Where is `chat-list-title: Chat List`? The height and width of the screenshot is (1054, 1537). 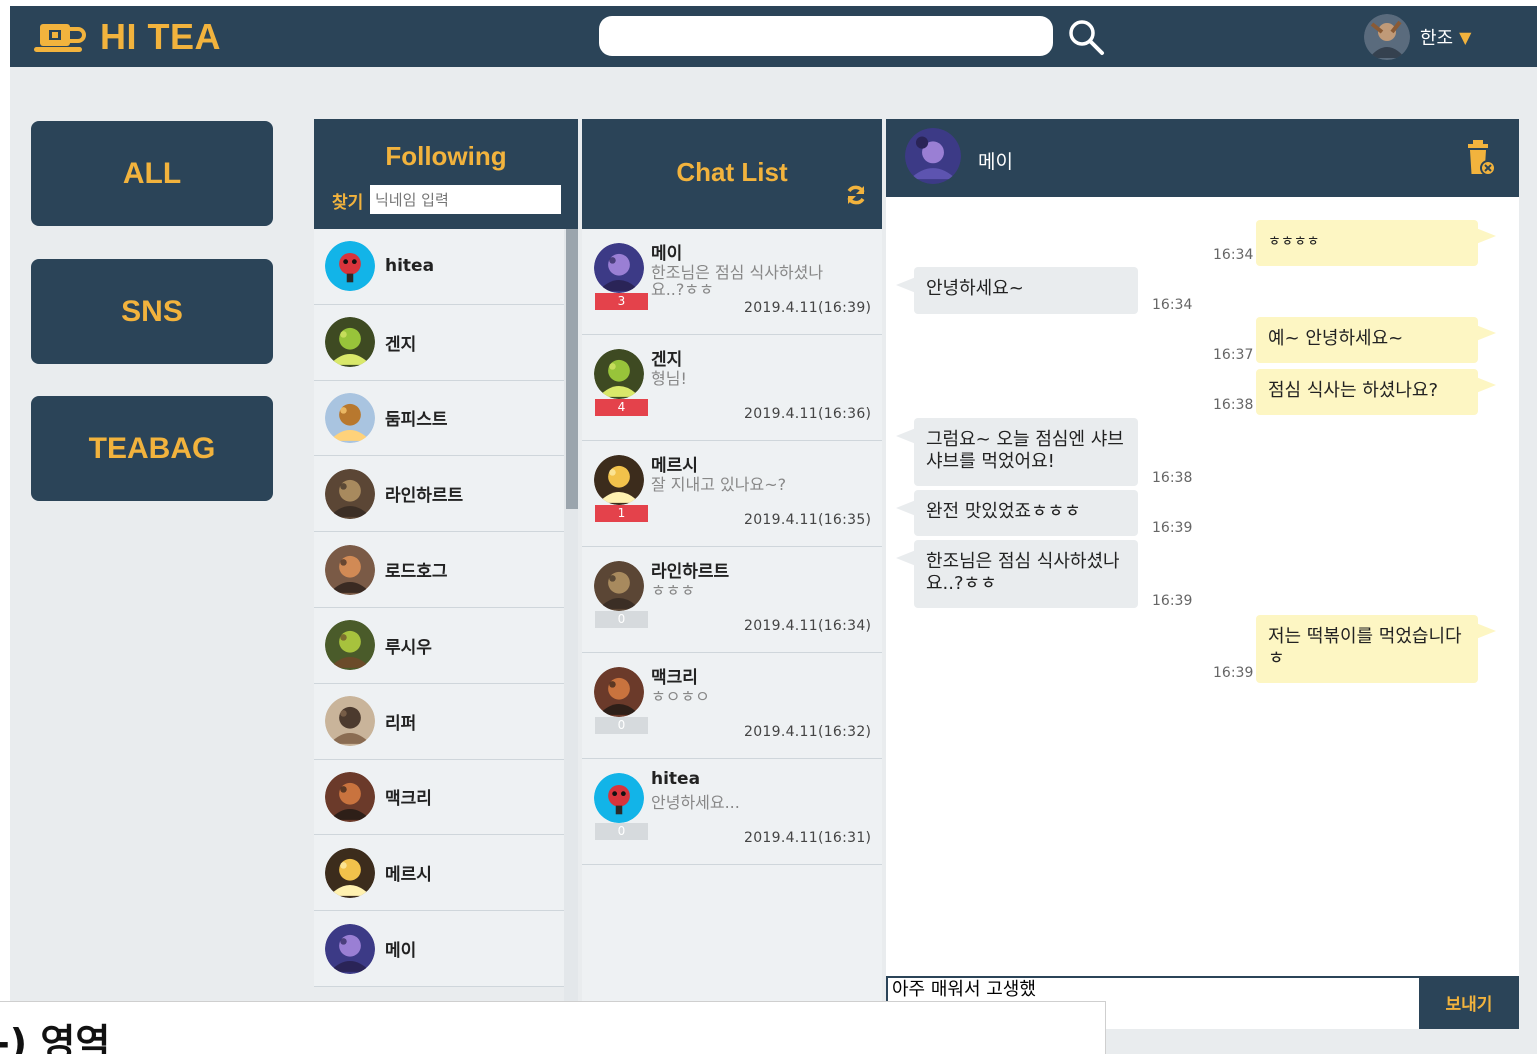 chat-list-title: Chat List is located at coordinates (732, 172).